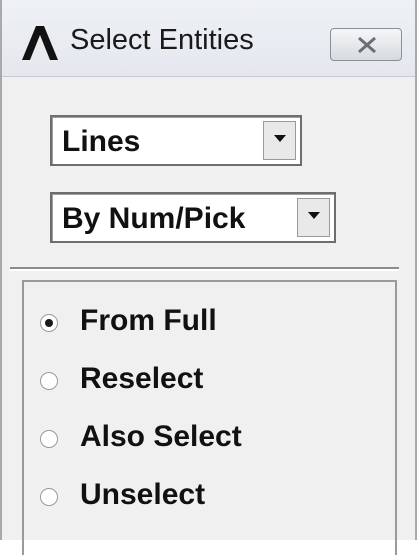 Image resolution: width=417 pixels, height=555 pixels. I want to click on title-bar: Select Entities, so click(208, 38).